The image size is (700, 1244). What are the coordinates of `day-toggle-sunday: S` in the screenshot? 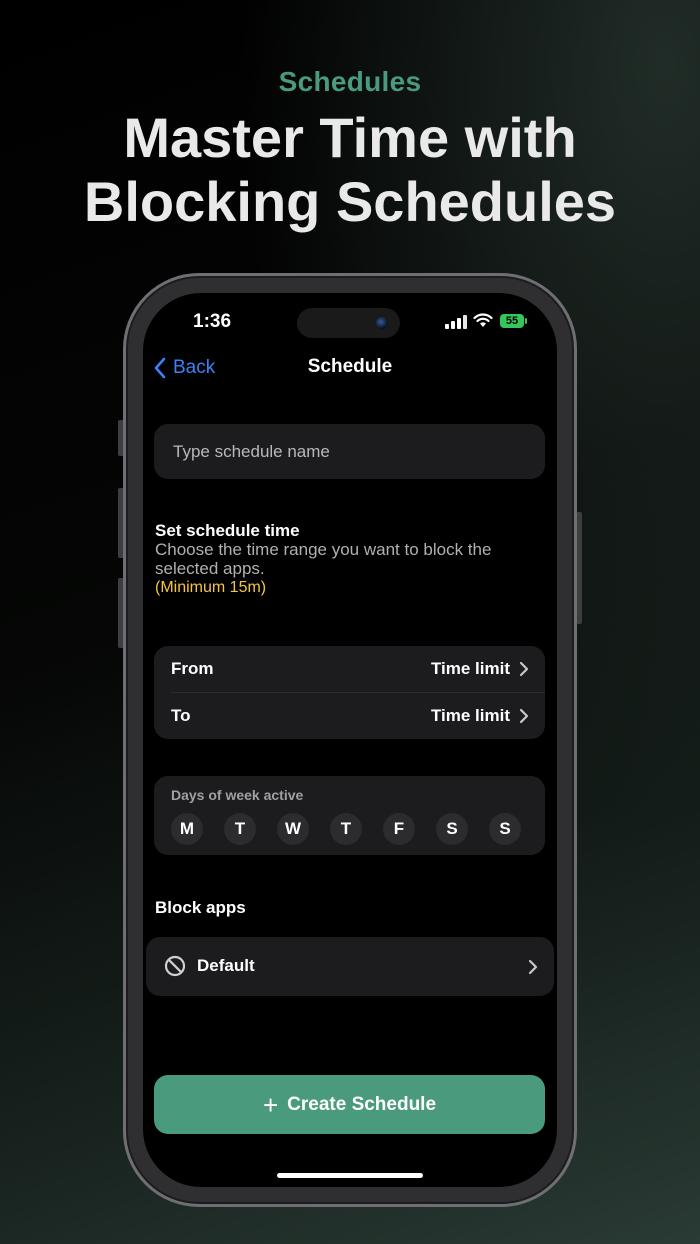 It's located at (505, 829).